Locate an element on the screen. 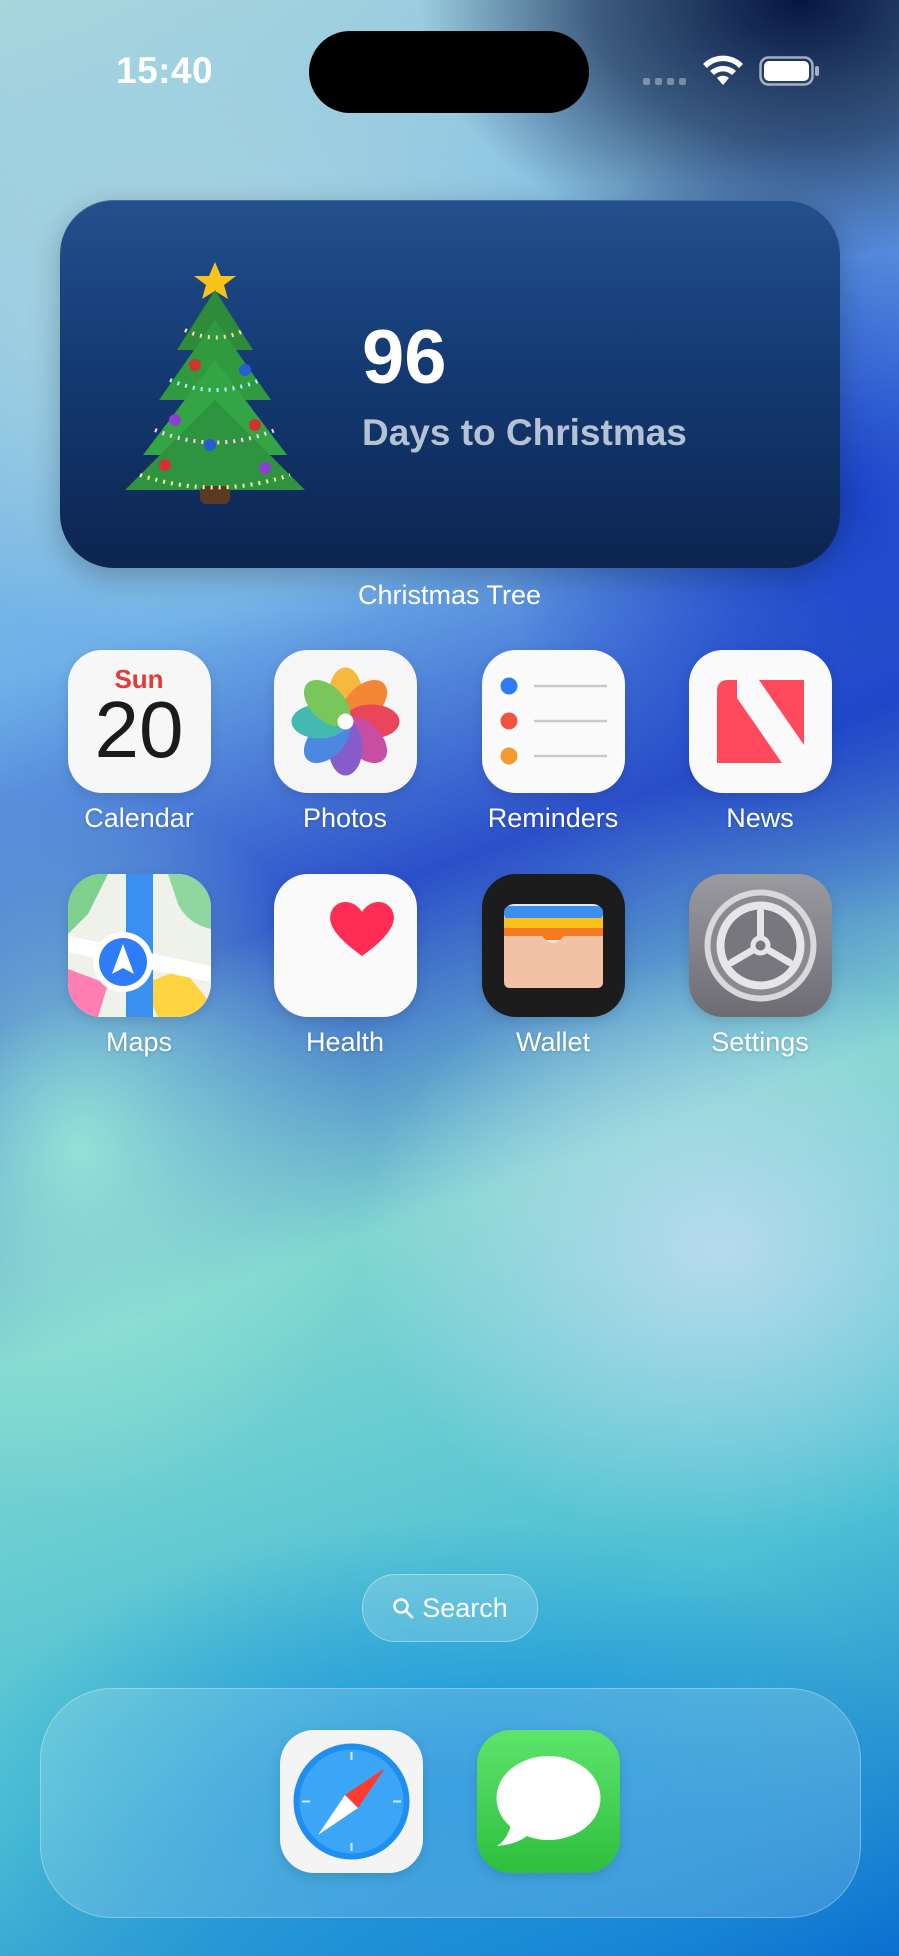 The width and height of the screenshot is (899, 1956). calendar-icon: Sun 20 is located at coordinates (139, 721).